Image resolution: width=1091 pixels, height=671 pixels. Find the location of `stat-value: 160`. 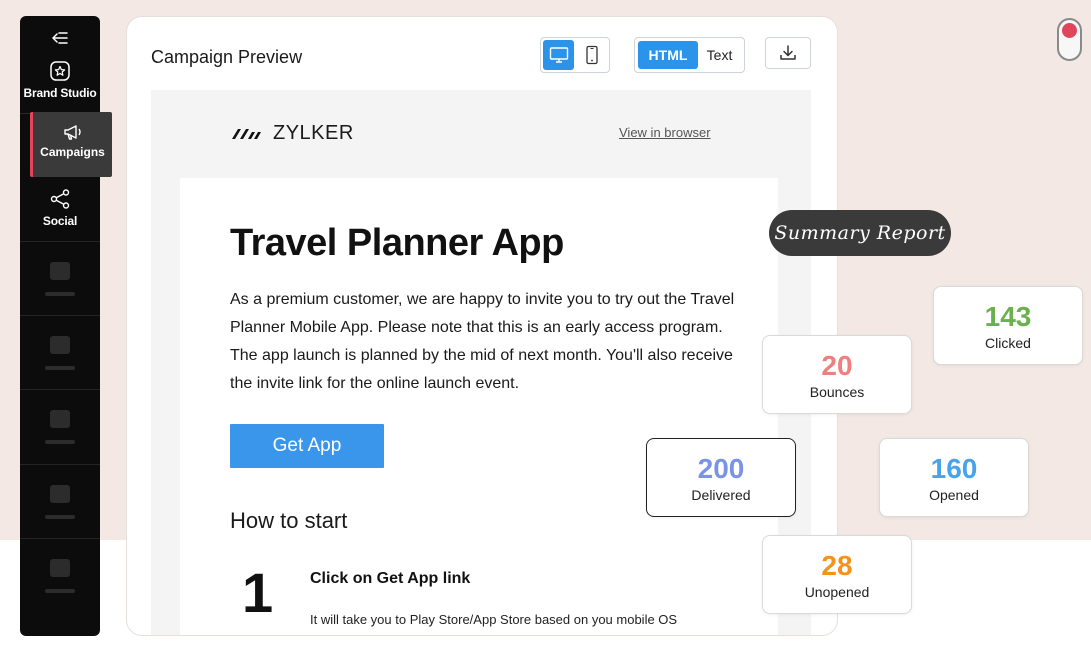

stat-value: 160 is located at coordinates (954, 468).